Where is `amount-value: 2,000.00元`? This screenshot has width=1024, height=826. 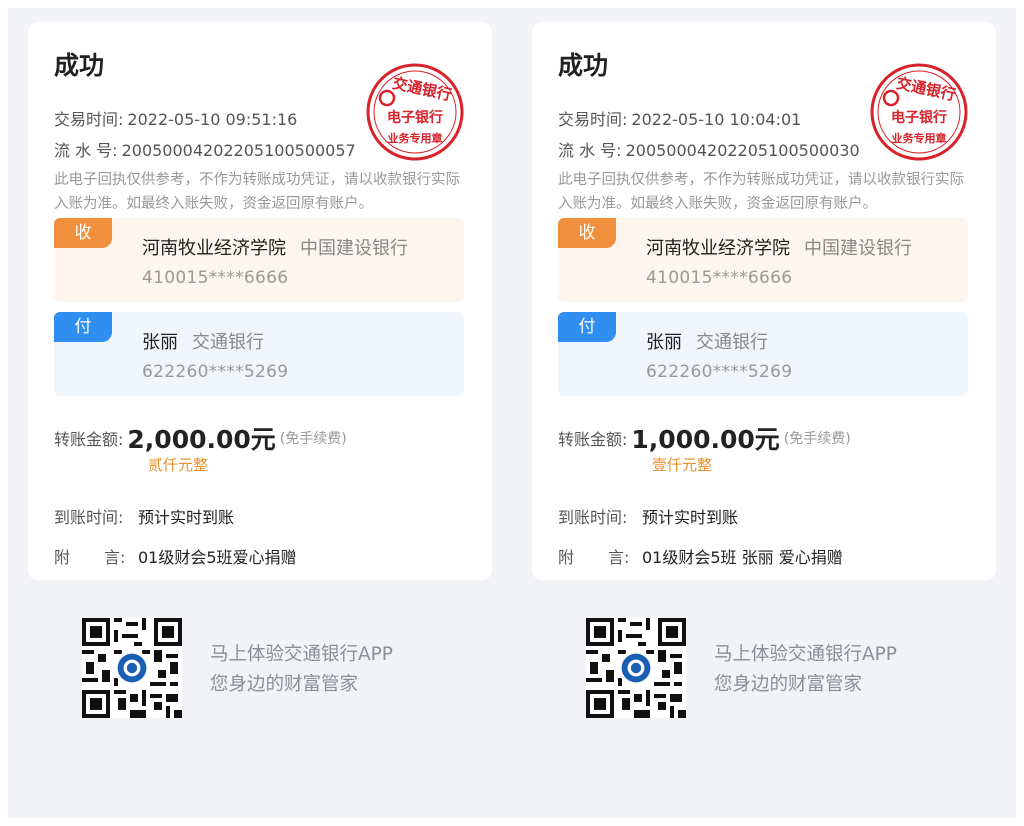 amount-value: 2,000.00元 is located at coordinates (201, 439).